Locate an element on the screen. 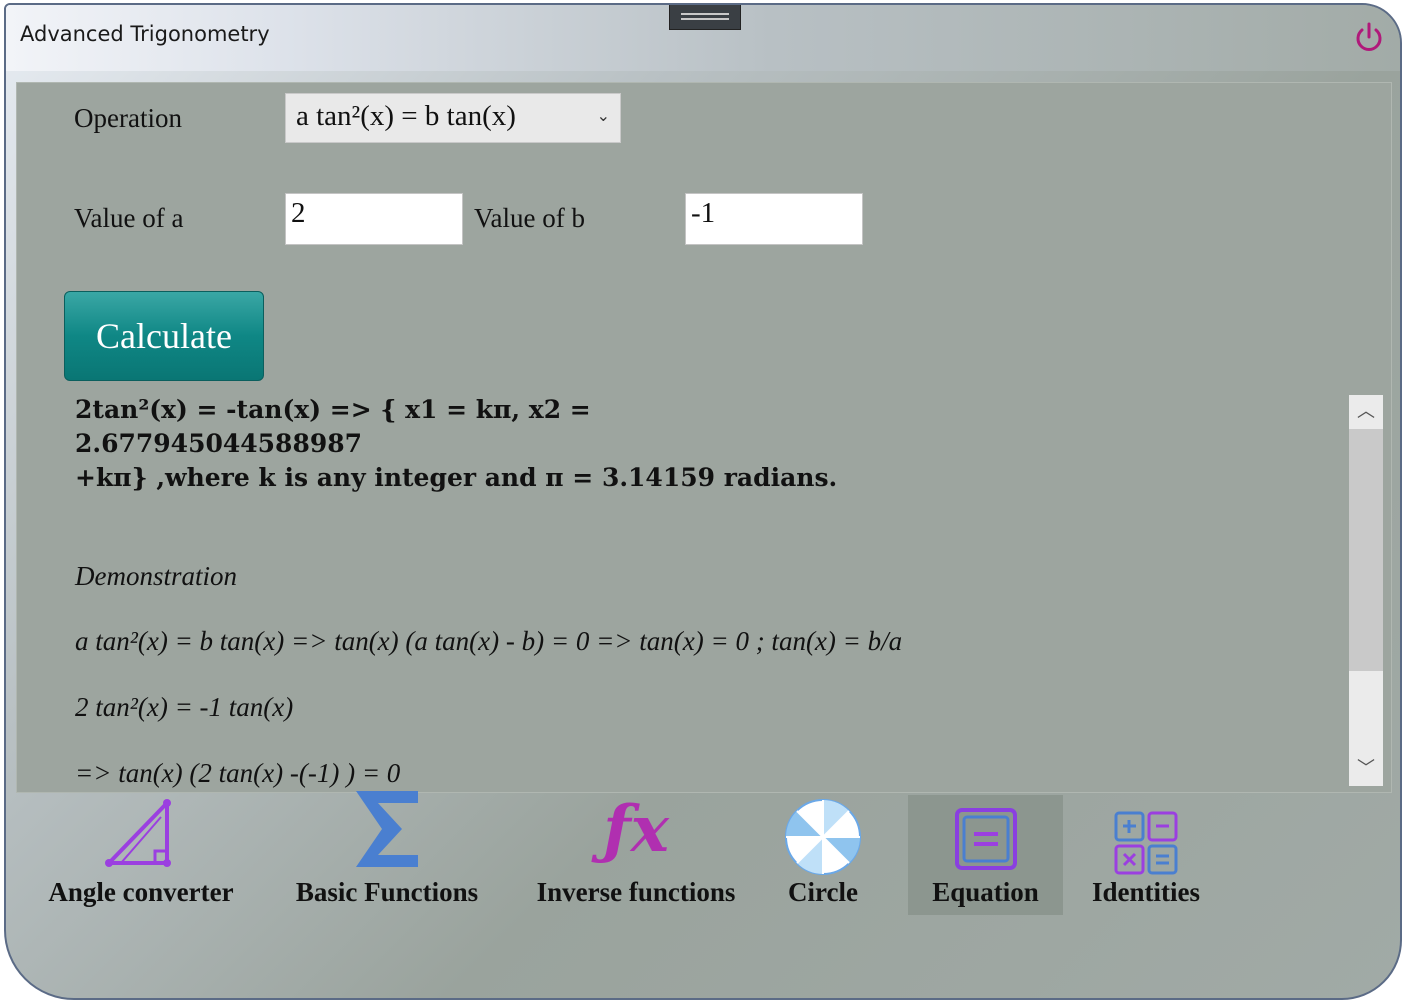 The image size is (1406, 1007). scroll-thumb is located at coordinates (1366, 550).